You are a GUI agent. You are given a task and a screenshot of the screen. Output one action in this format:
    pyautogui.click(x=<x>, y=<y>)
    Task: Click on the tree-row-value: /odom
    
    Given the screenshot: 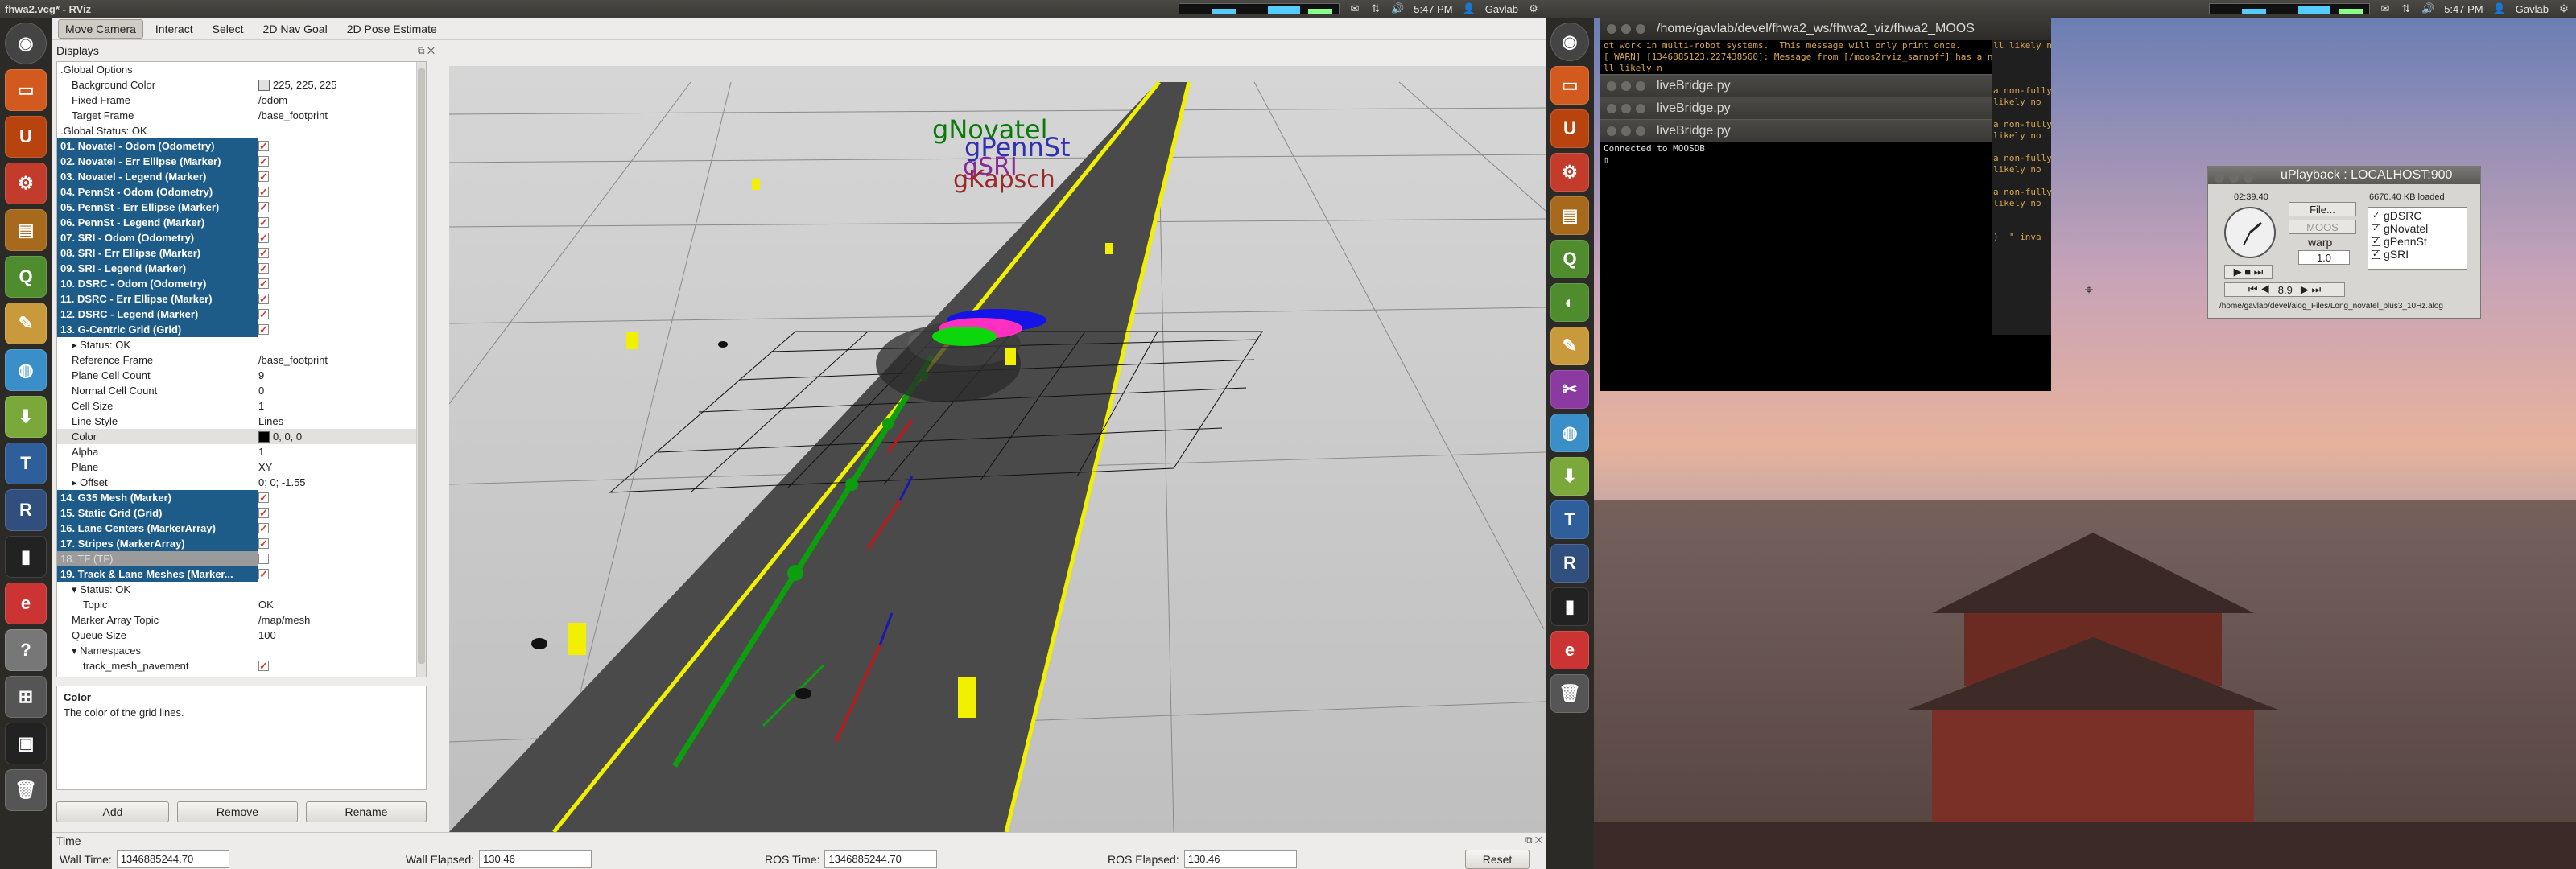 What is the action you would take?
    pyautogui.click(x=272, y=100)
    